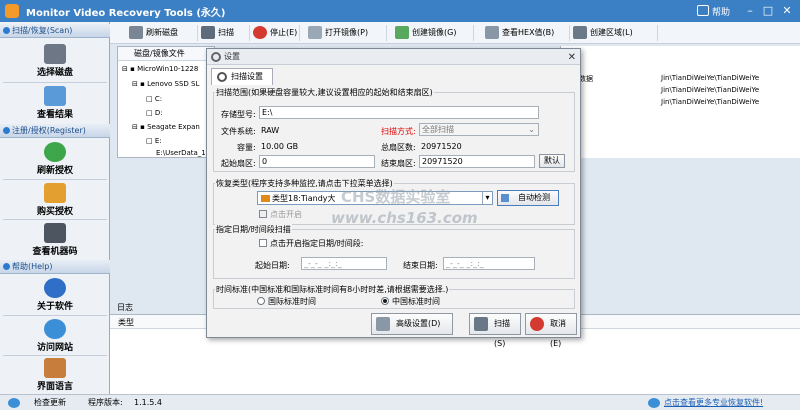 Image resolution: width=800 pixels, height=410 pixels. I want to click on log-col-type: 类型, so click(126, 322).